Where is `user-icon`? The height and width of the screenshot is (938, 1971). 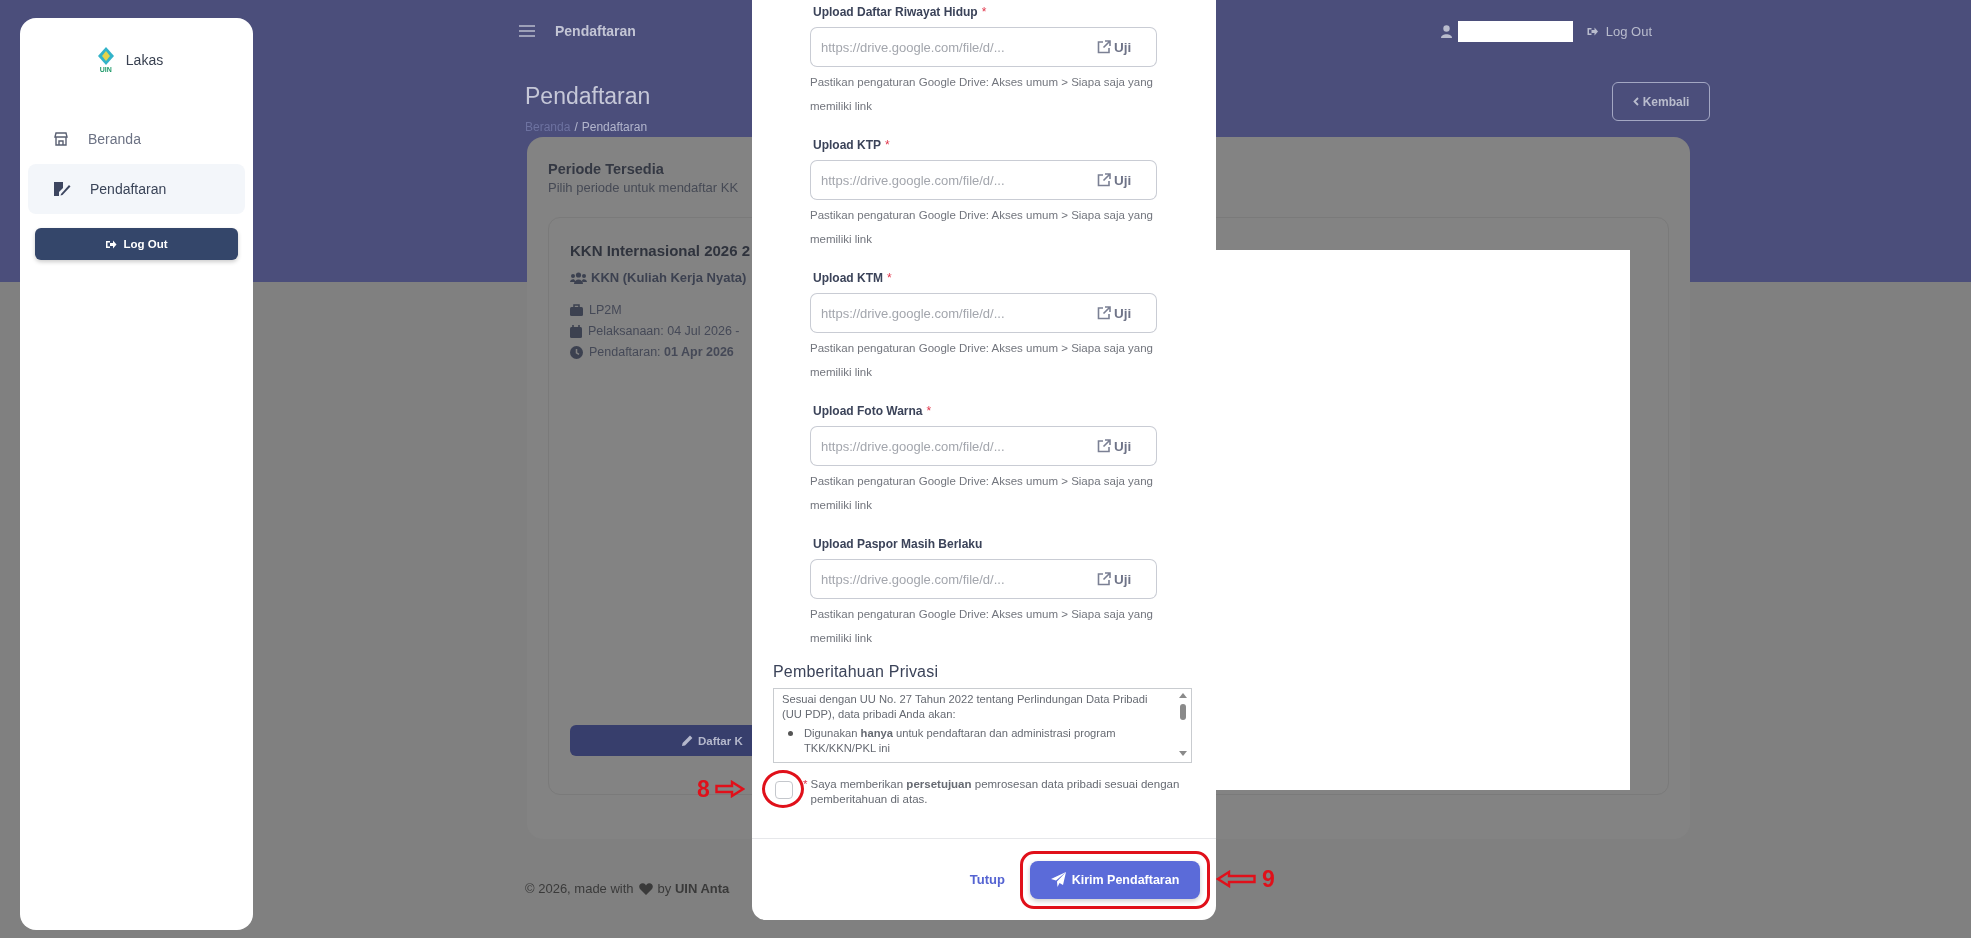
user-icon is located at coordinates (1446, 31).